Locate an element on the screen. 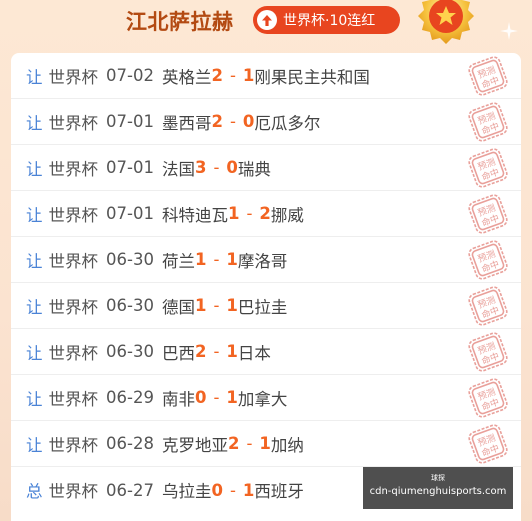 This screenshot has width=532, height=521. home-team: 科特迪瓦 is located at coordinates (194, 215).